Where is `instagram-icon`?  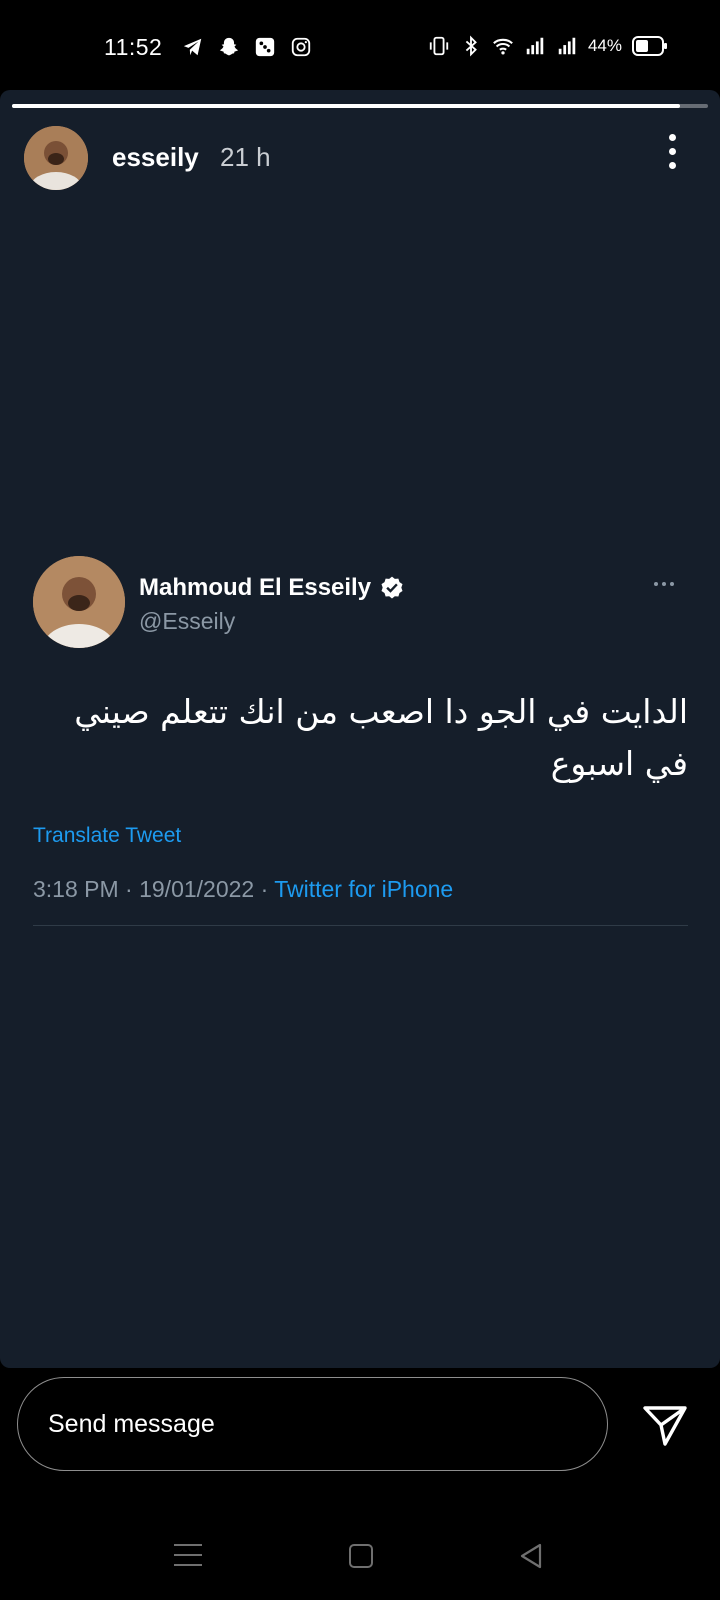 instagram-icon is located at coordinates (301, 47).